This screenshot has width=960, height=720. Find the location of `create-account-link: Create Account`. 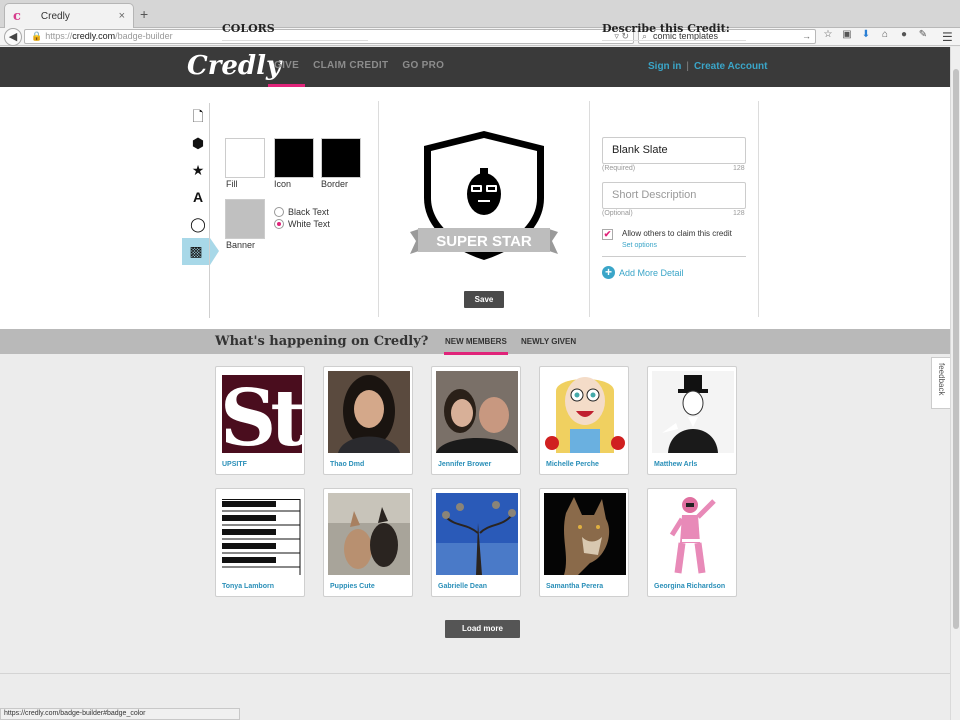

create-account-link: Create Account is located at coordinates (731, 66).